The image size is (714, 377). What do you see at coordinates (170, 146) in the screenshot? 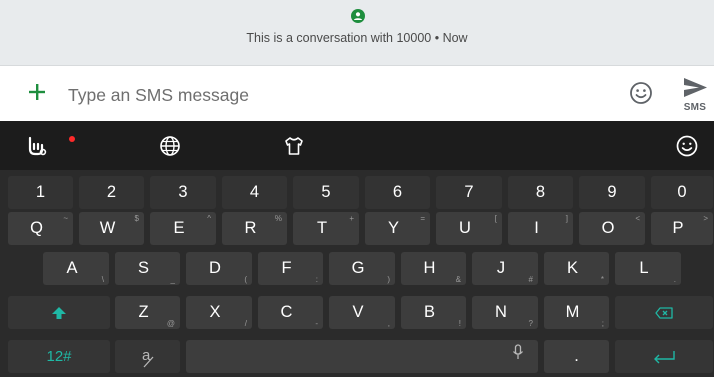
I see `globe-icon` at bounding box center [170, 146].